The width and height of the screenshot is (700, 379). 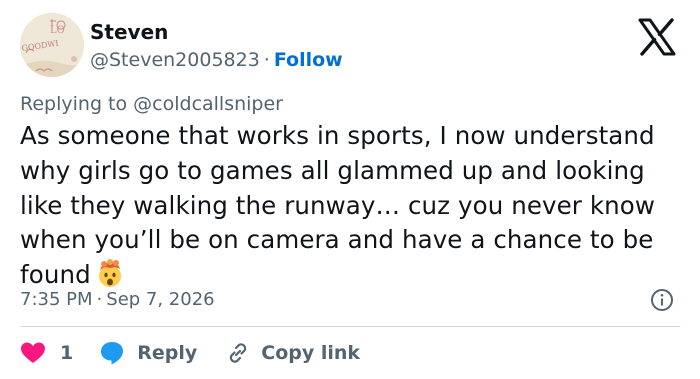 I want to click on divider, so click(x=350, y=326).